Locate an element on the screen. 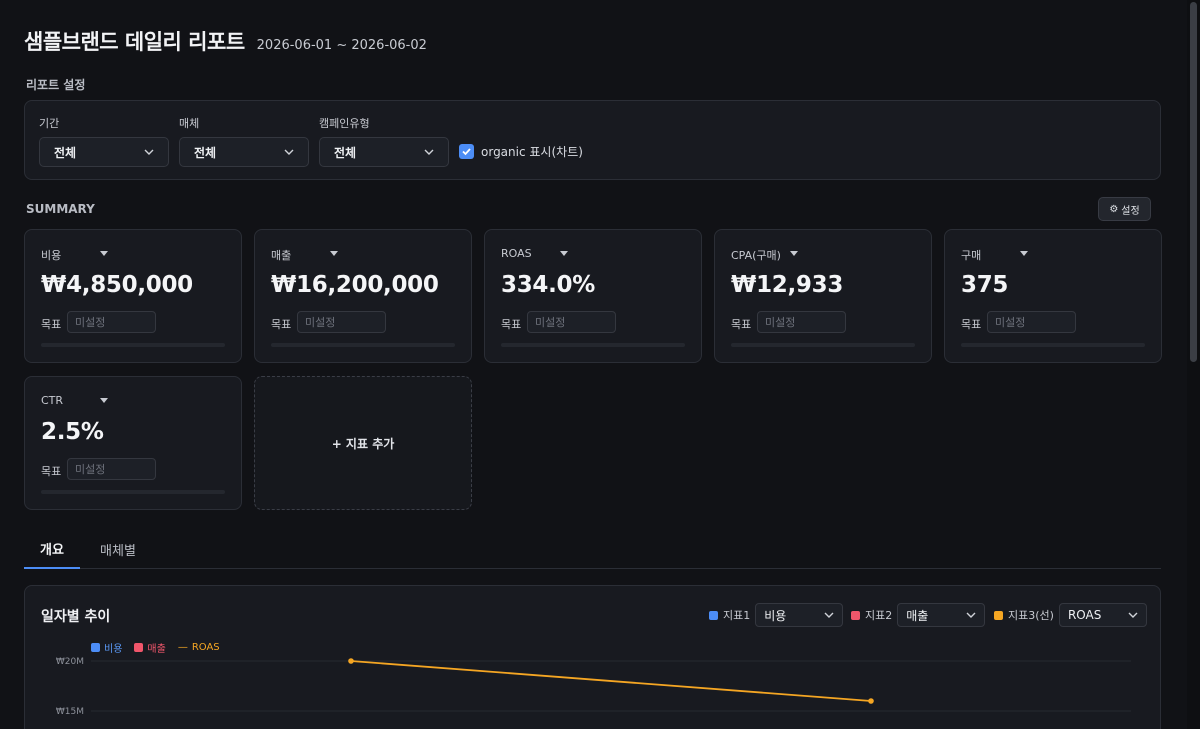 Image resolution: width=1200 pixels, height=729 pixels. metric3-select: ROAS is located at coordinates (1102, 615).